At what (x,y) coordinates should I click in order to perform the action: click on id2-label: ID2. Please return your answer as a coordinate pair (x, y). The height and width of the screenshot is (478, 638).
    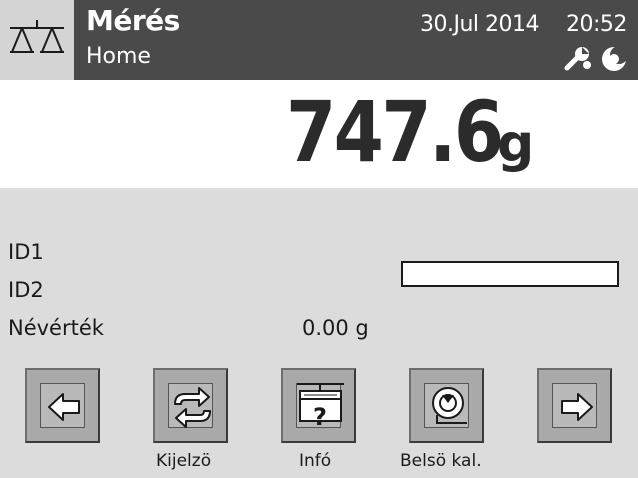
    Looking at the image, I should click on (26, 290).